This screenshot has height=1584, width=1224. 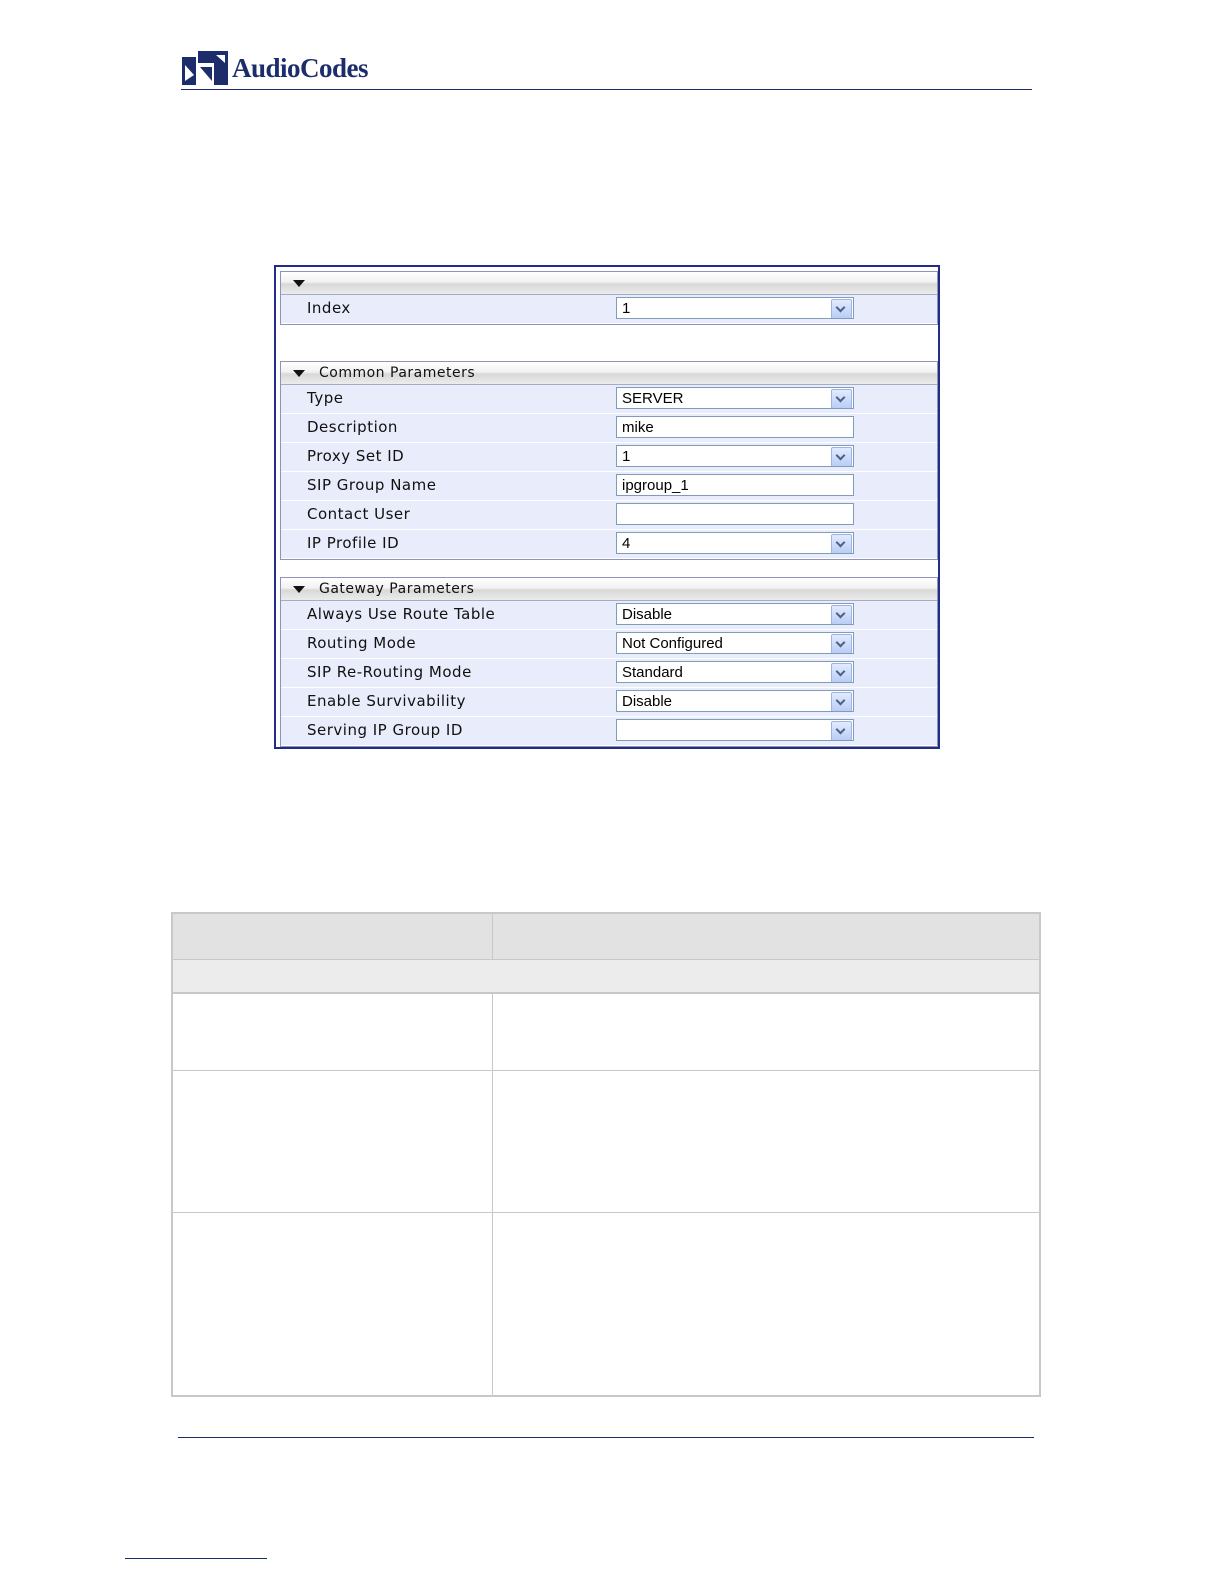 What do you see at coordinates (606, 977) in the screenshot?
I see `table-section-row` at bounding box center [606, 977].